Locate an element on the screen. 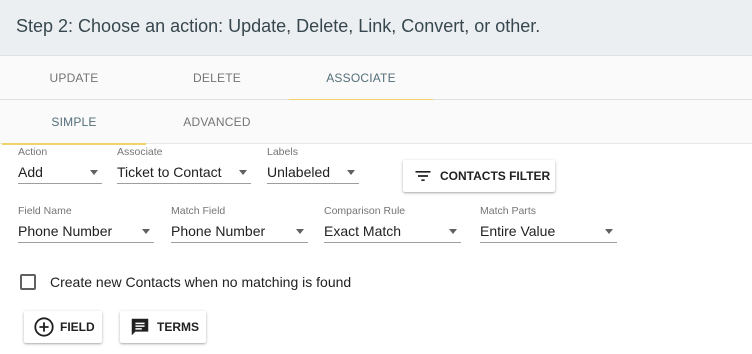 This screenshot has width=752, height=354. contacts-filter-button: CONTACTS FILTER is located at coordinates (479, 176).